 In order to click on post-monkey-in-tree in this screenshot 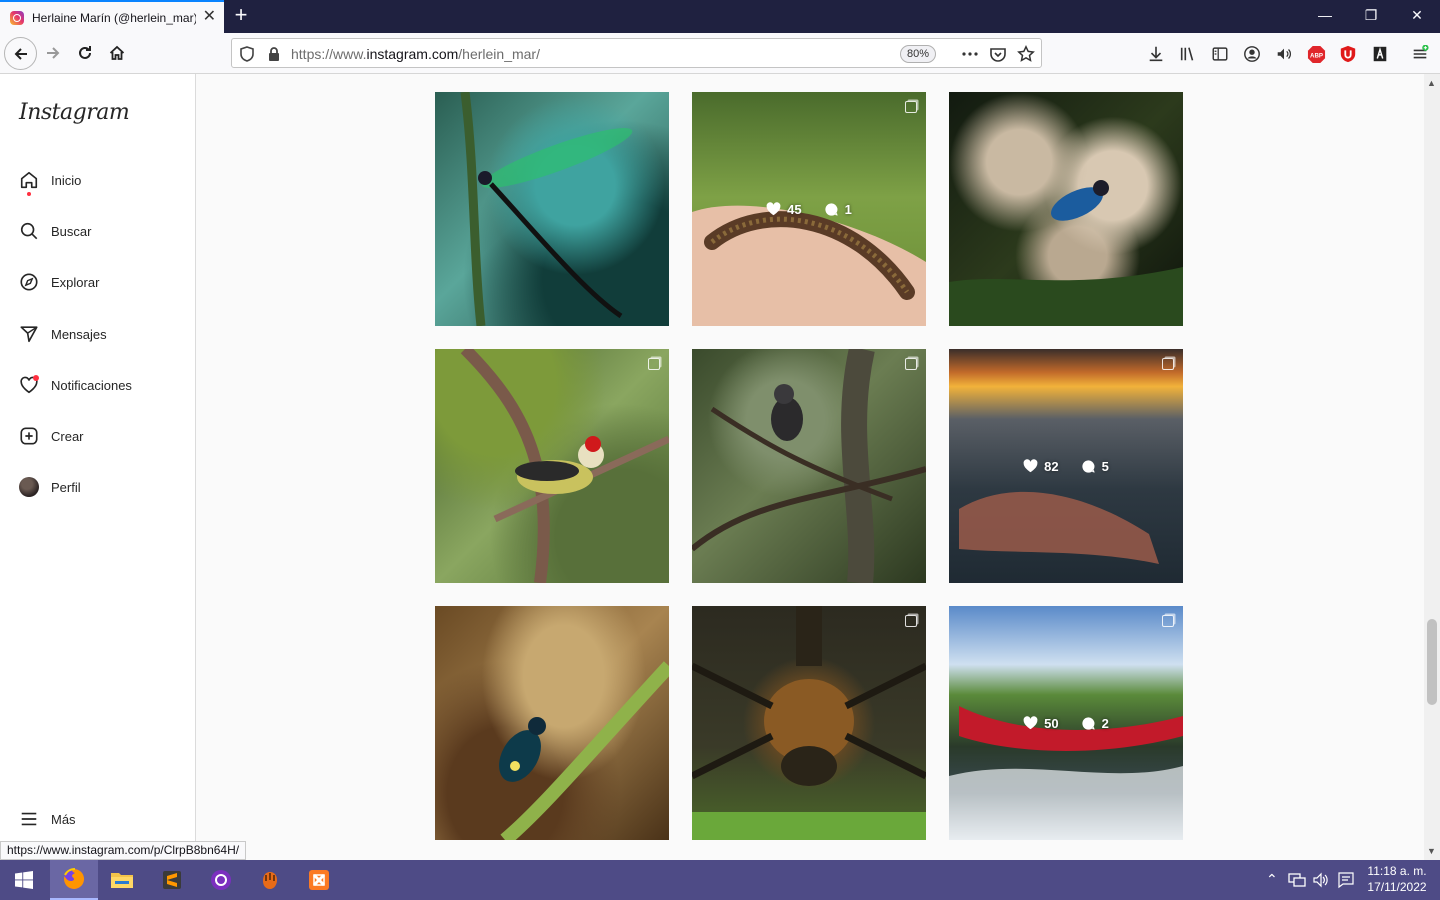, I will do `click(809, 466)`.